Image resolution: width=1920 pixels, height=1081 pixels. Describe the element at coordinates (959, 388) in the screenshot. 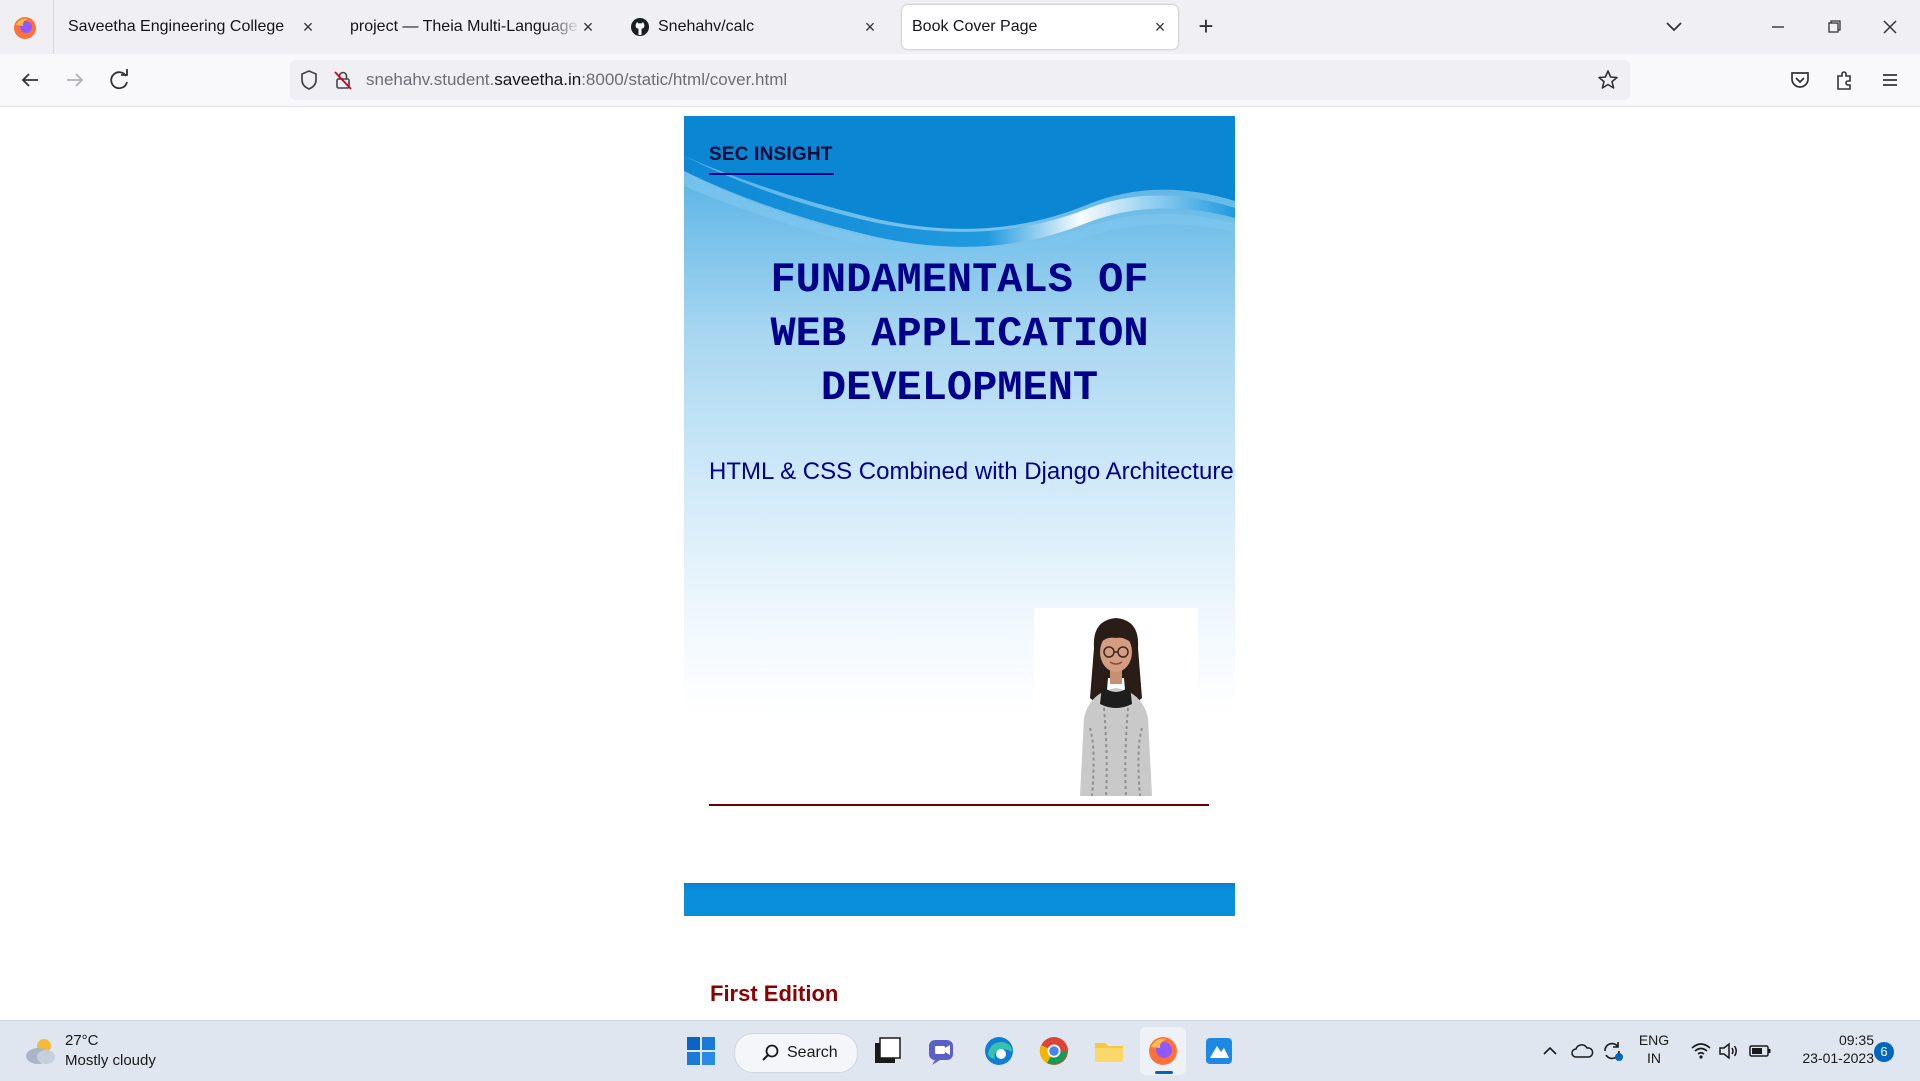

I see `book-title-line: DEVELOPMENT` at that location.